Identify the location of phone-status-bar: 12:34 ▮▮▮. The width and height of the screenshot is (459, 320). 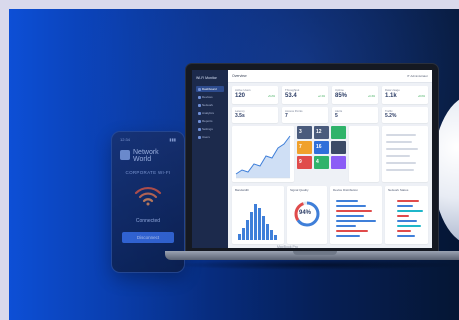
(148, 139).